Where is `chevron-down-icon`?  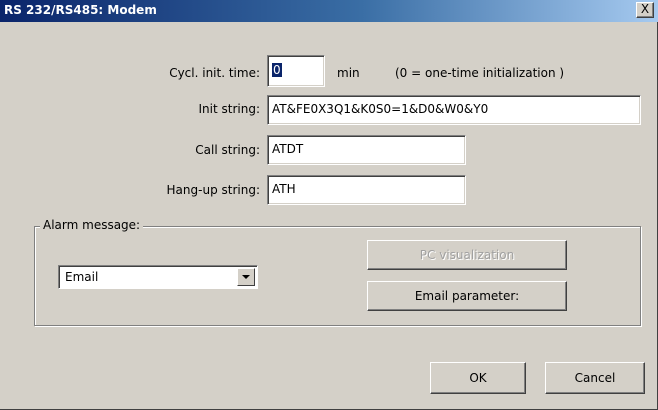 chevron-down-icon is located at coordinates (246, 277).